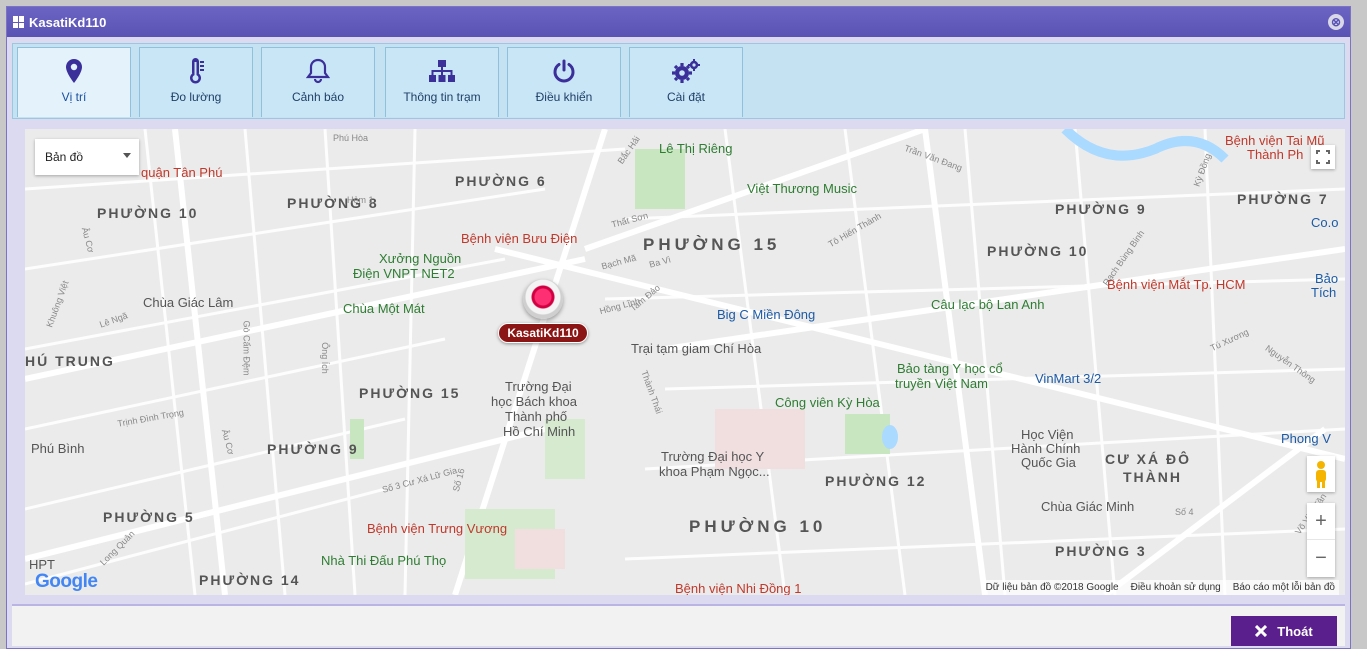  I want to click on street-ong-ich: Ông Ích, so click(324, 358).